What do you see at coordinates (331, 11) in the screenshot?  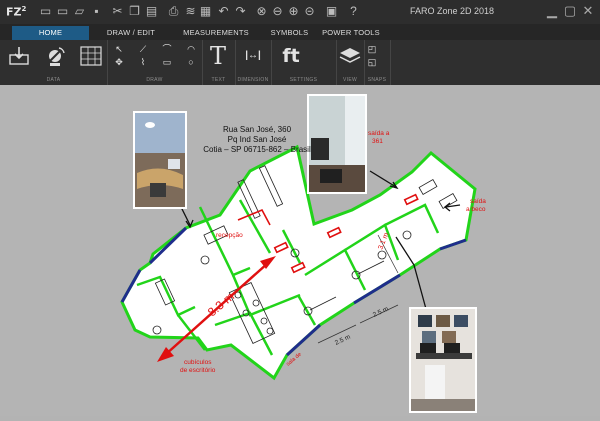 I see `export-image-icon: ▣` at bounding box center [331, 11].